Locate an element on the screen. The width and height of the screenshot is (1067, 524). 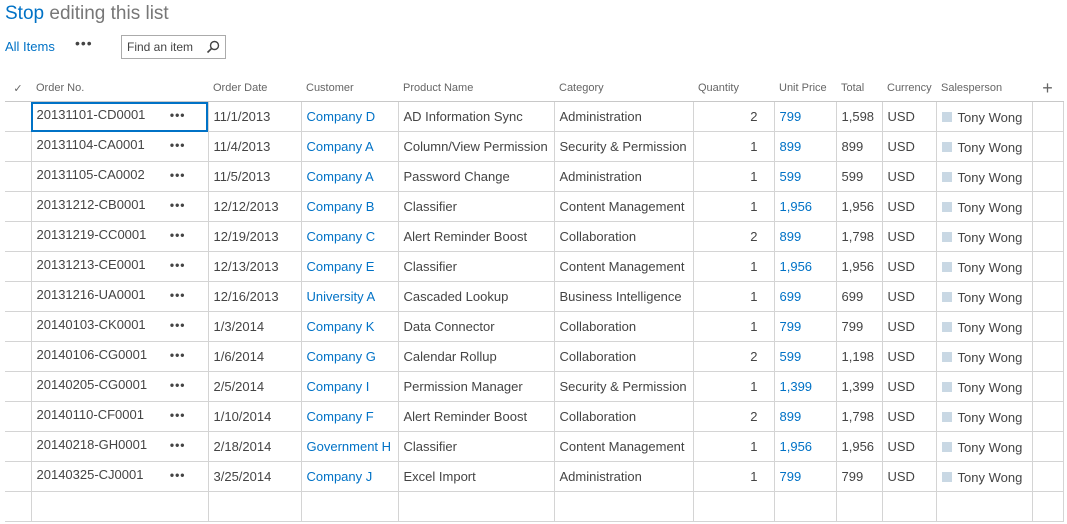
cell-order-no: 20131212-CB0001 ••• is located at coordinates (119, 206).